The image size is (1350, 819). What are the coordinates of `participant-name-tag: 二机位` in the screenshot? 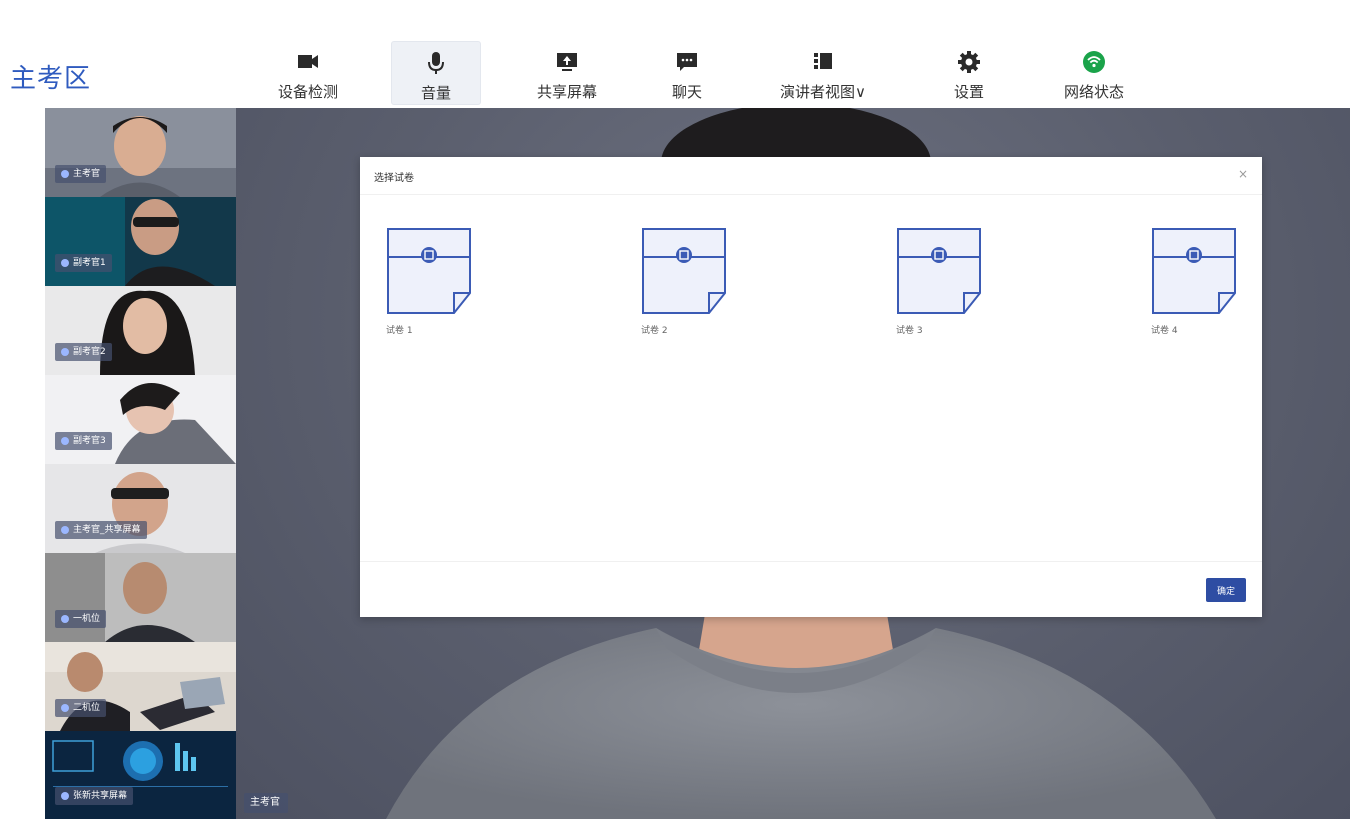 It's located at (81, 708).